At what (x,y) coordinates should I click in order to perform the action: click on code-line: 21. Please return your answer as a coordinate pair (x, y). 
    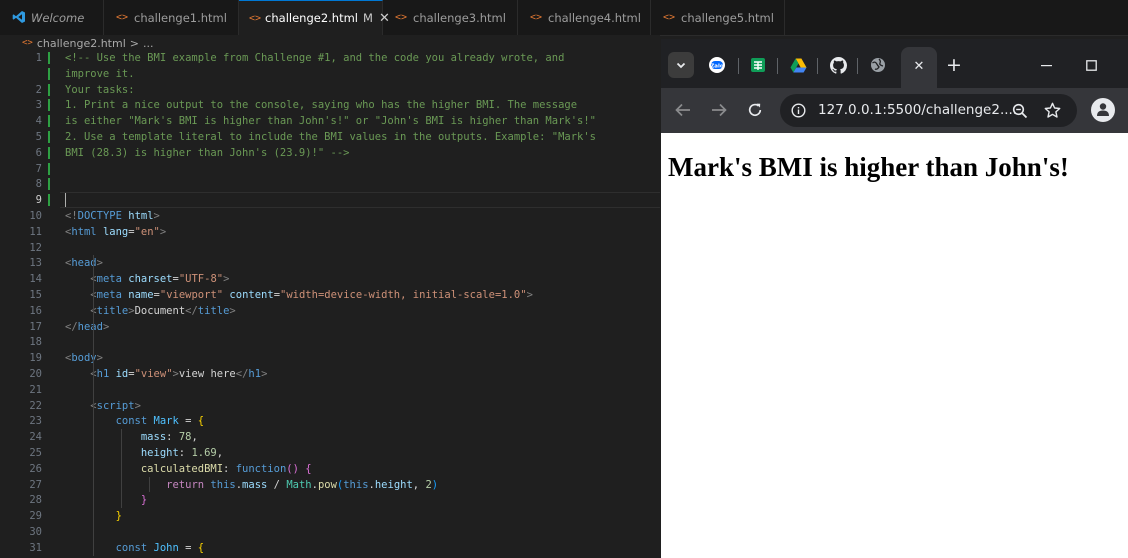
    Looking at the image, I should click on (330, 390).